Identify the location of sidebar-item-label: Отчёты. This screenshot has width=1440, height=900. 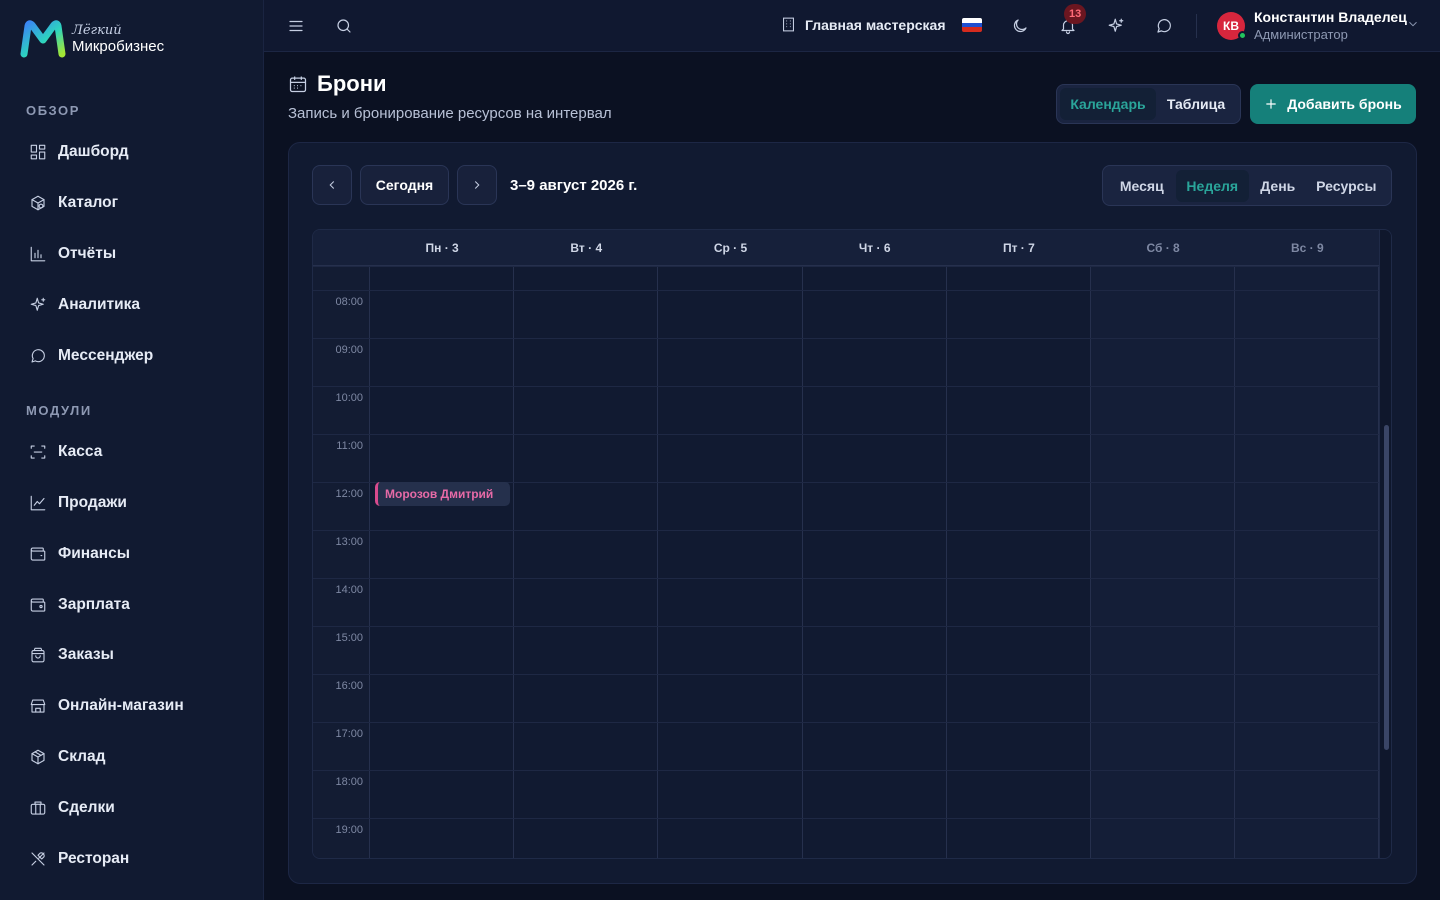
(87, 253).